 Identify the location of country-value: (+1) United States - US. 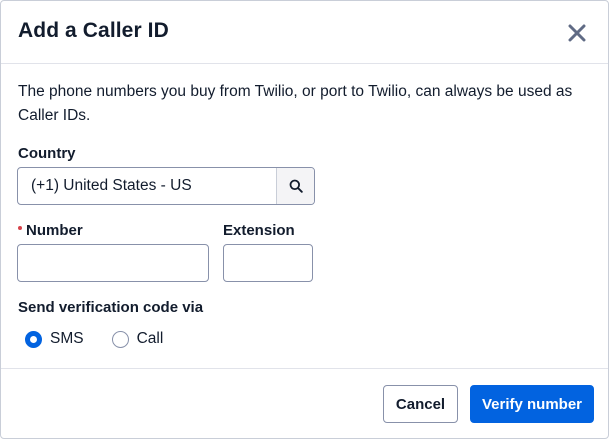
(147, 186).